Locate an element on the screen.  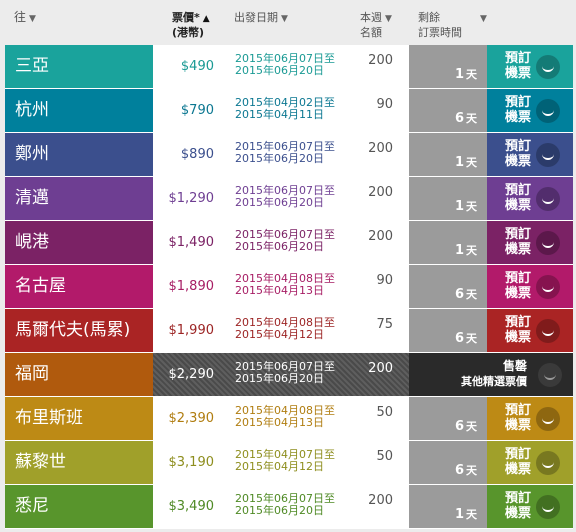
remaining-time: 6天 is located at coordinates (448, 110).